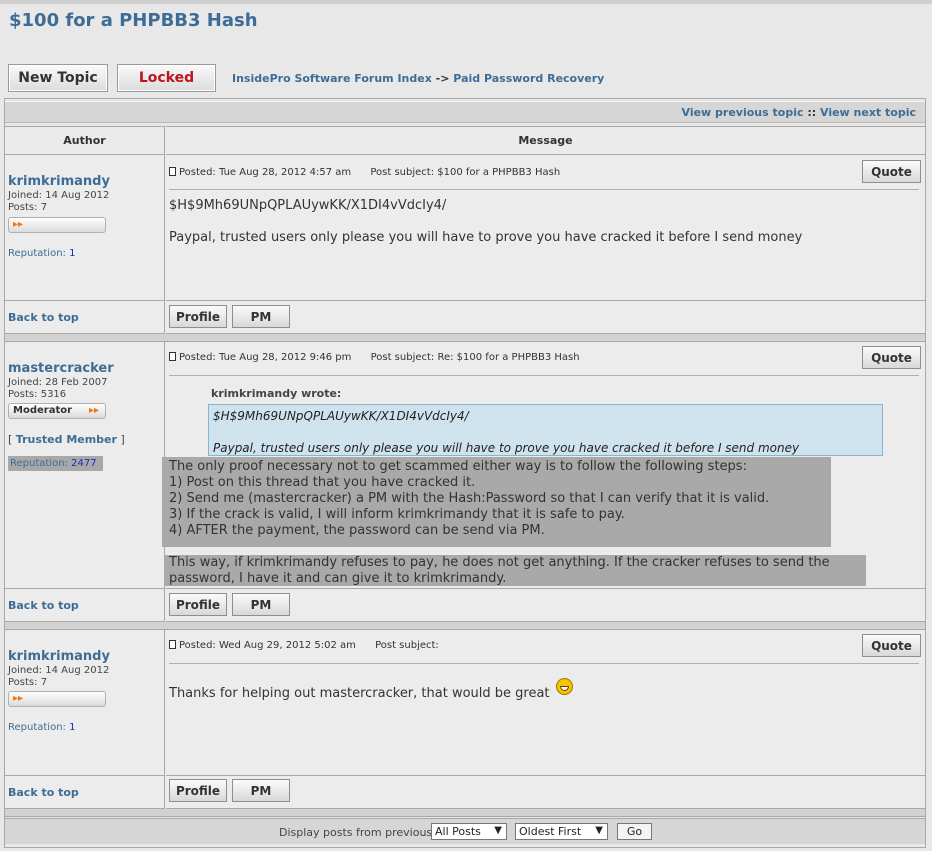 This screenshot has height=851, width=932. I want to click on author-reputation: Reputation: 1, so click(41, 253).